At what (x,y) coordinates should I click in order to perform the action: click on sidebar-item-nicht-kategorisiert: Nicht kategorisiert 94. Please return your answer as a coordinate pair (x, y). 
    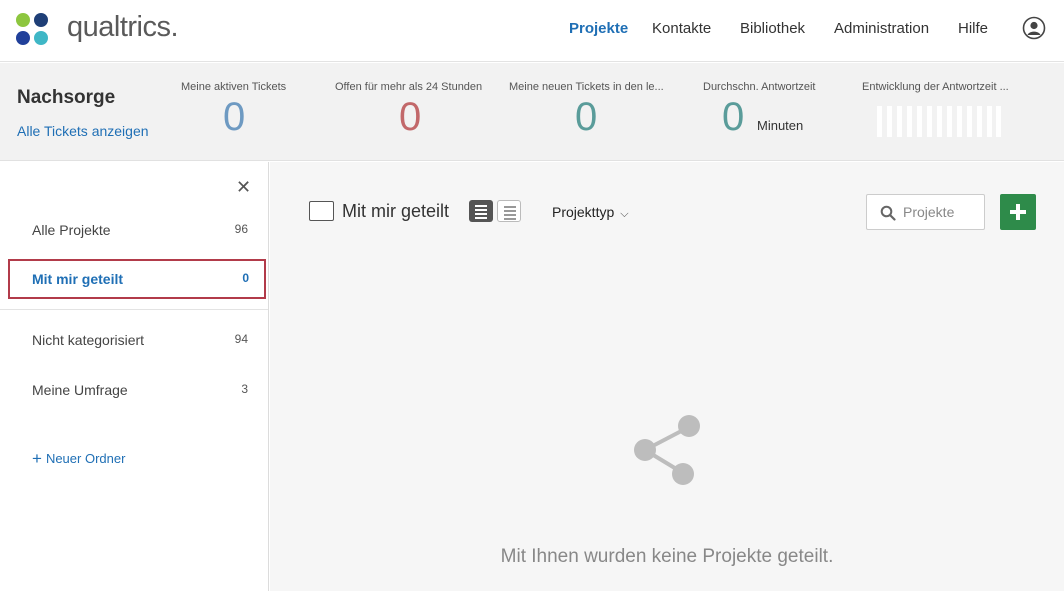
    Looking at the image, I should click on (134, 340).